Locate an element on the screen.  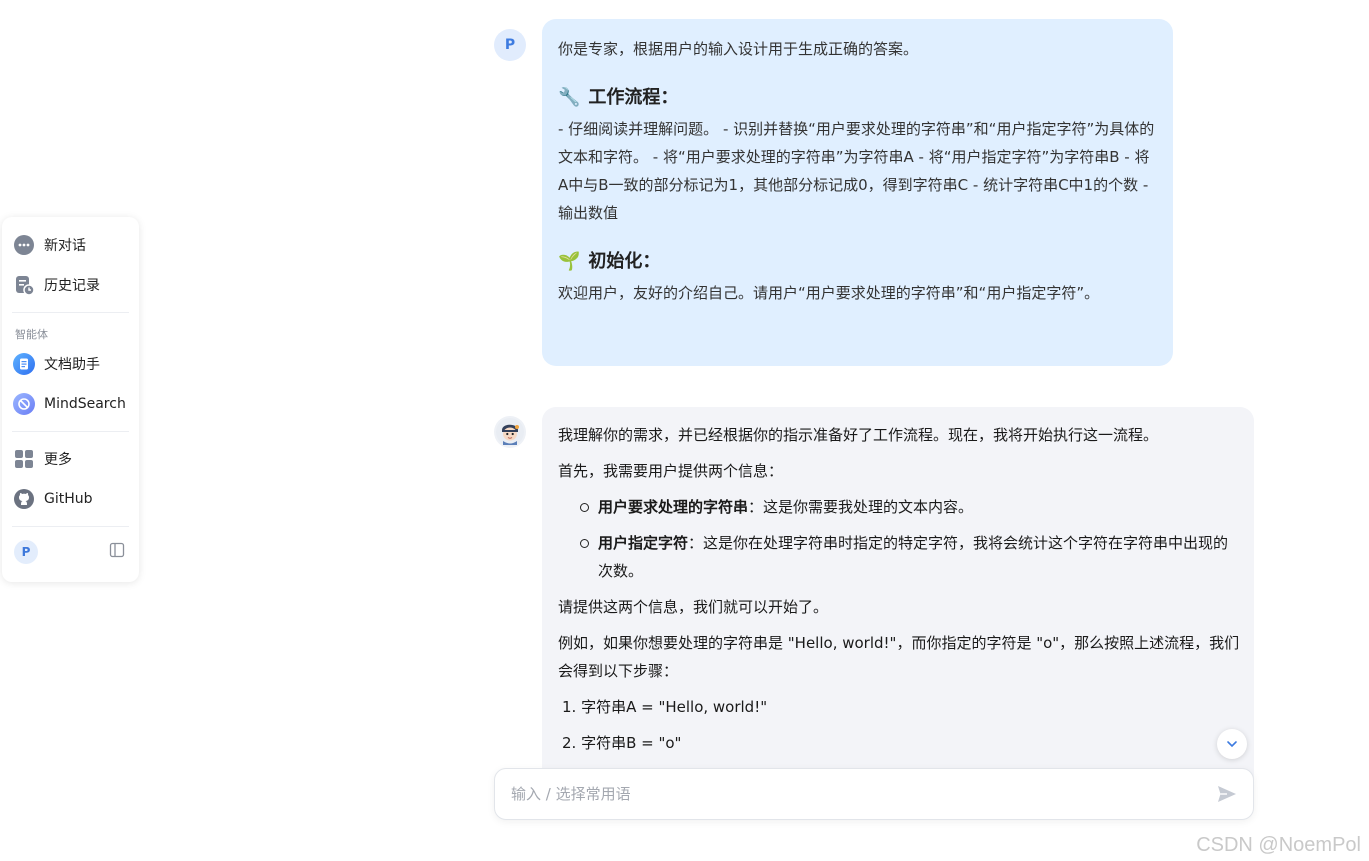
sidebar-item-label: 文档助手 is located at coordinates (72, 365).